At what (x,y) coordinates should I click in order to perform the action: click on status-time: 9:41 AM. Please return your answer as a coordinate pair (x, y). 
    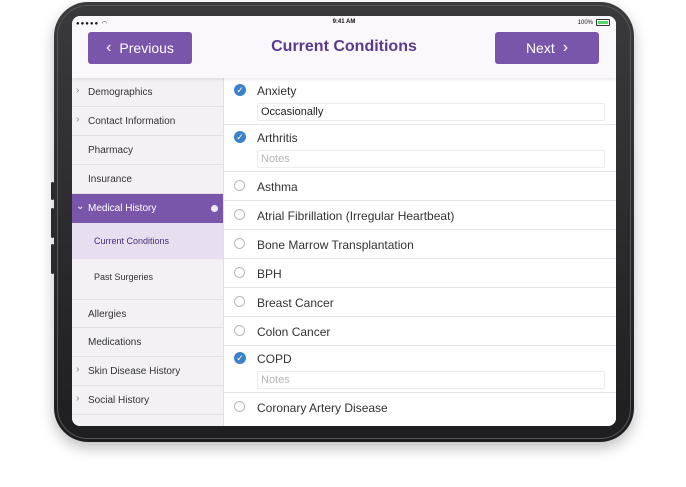
    Looking at the image, I should click on (344, 22).